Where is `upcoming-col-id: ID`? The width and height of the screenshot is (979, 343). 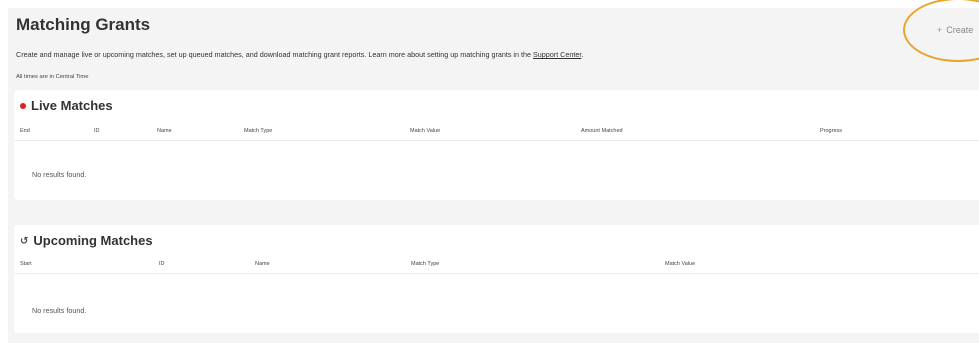
upcoming-col-id: ID is located at coordinates (162, 264).